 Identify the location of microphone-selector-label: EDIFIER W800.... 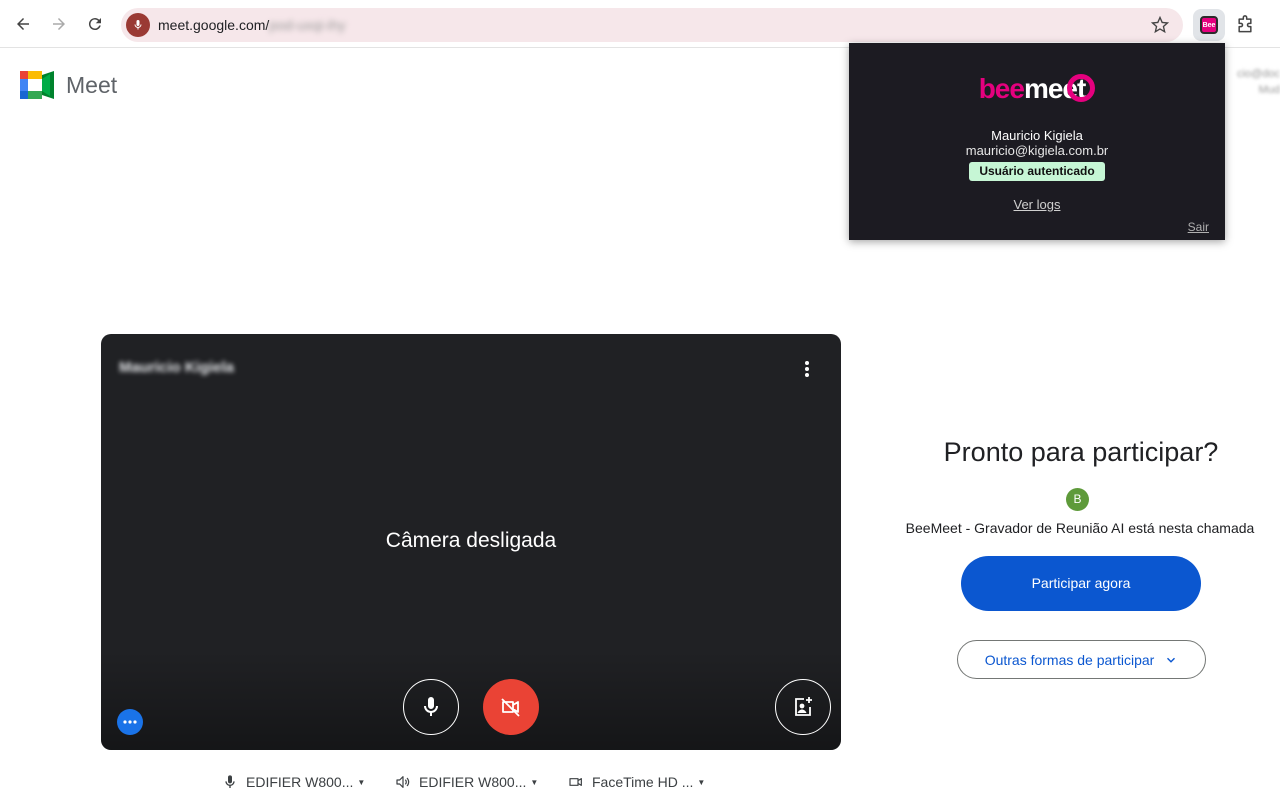
(300, 782).